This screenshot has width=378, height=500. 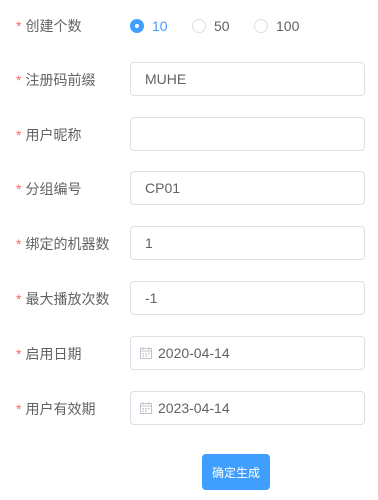 I want to click on prefix-input, so click(x=247, y=79).